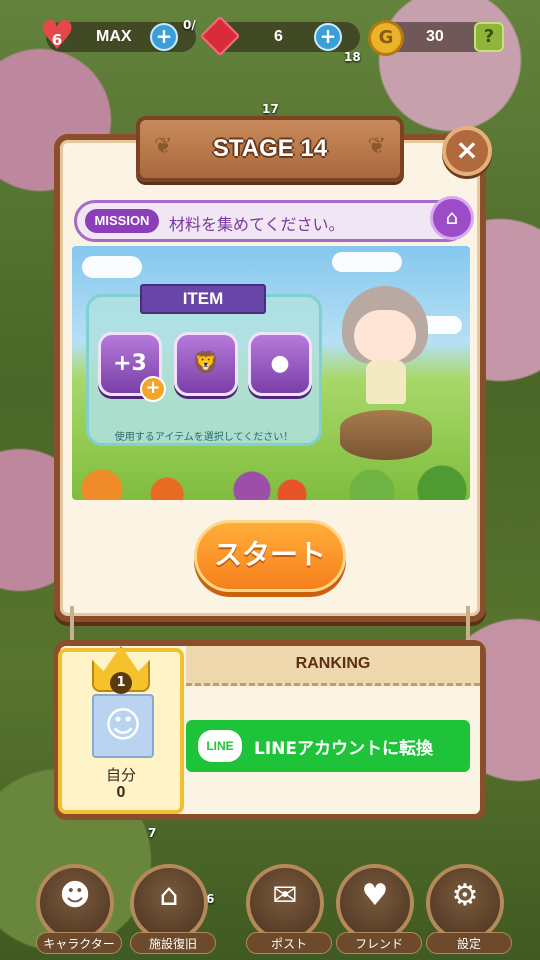 This screenshot has height=960, width=540. Describe the element at coordinates (379, 943) in the screenshot. I see `nav-label: フレンド` at that location.